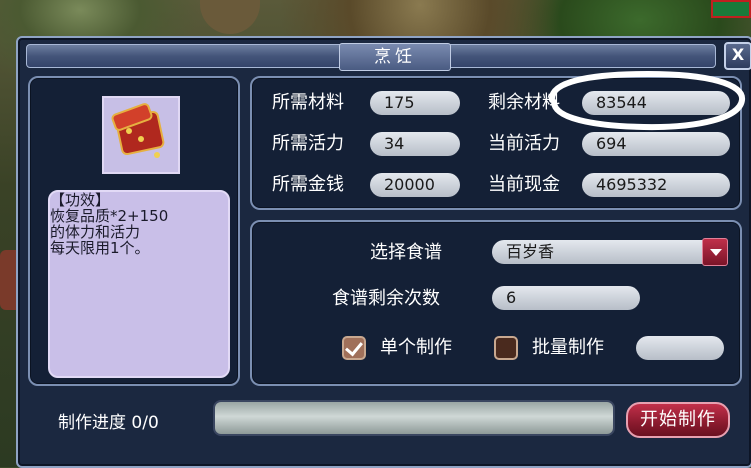 The width and height of the screenshot is (751, 468). Describe the element at coordinates (308, 184) in the screenshot. I see `required-money-label: 所需金钱` at that location.